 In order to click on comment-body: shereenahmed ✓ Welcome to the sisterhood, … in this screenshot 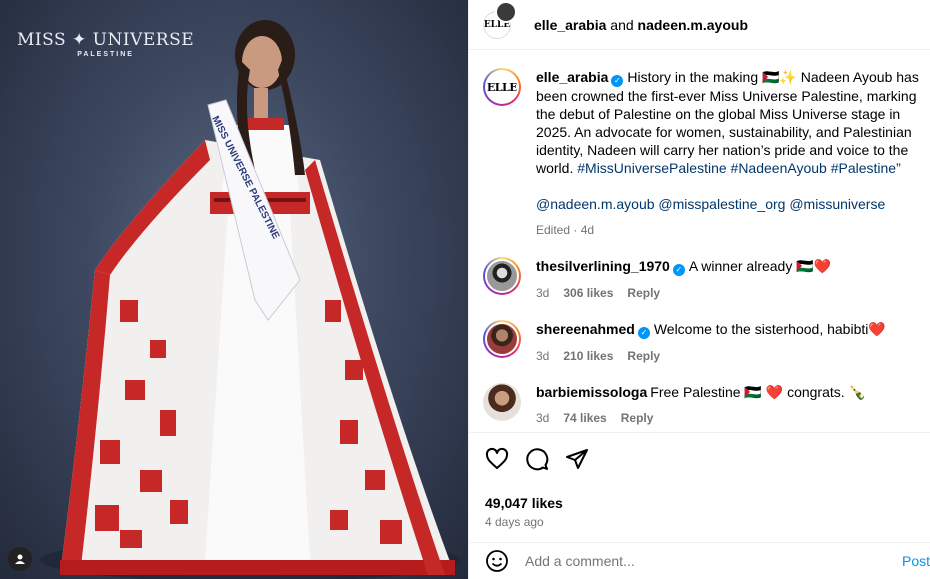, I will do `click(733, 342)`.